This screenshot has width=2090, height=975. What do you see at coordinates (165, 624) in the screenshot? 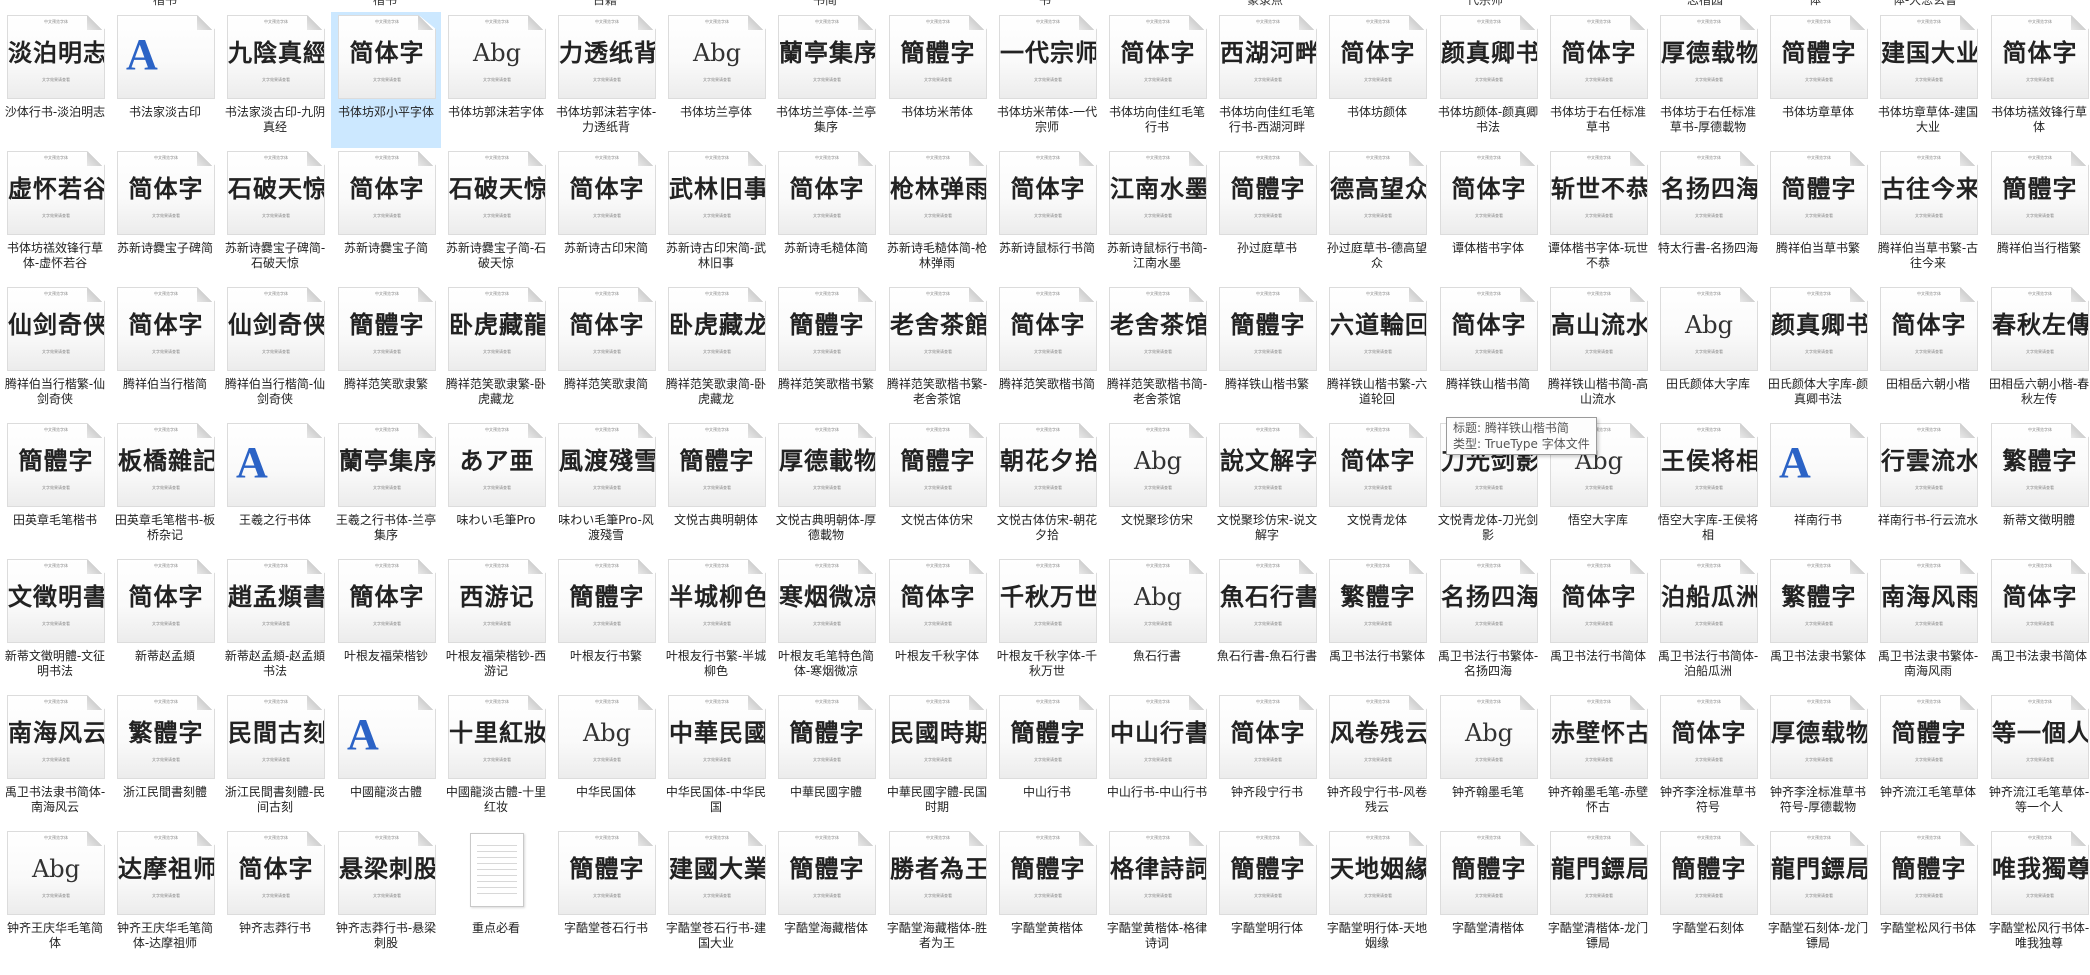
I see `font-file-item: 中文预览字体 简体字 文字效果请查看 新蒂赵孟頫` at bounding box center [165, 624].